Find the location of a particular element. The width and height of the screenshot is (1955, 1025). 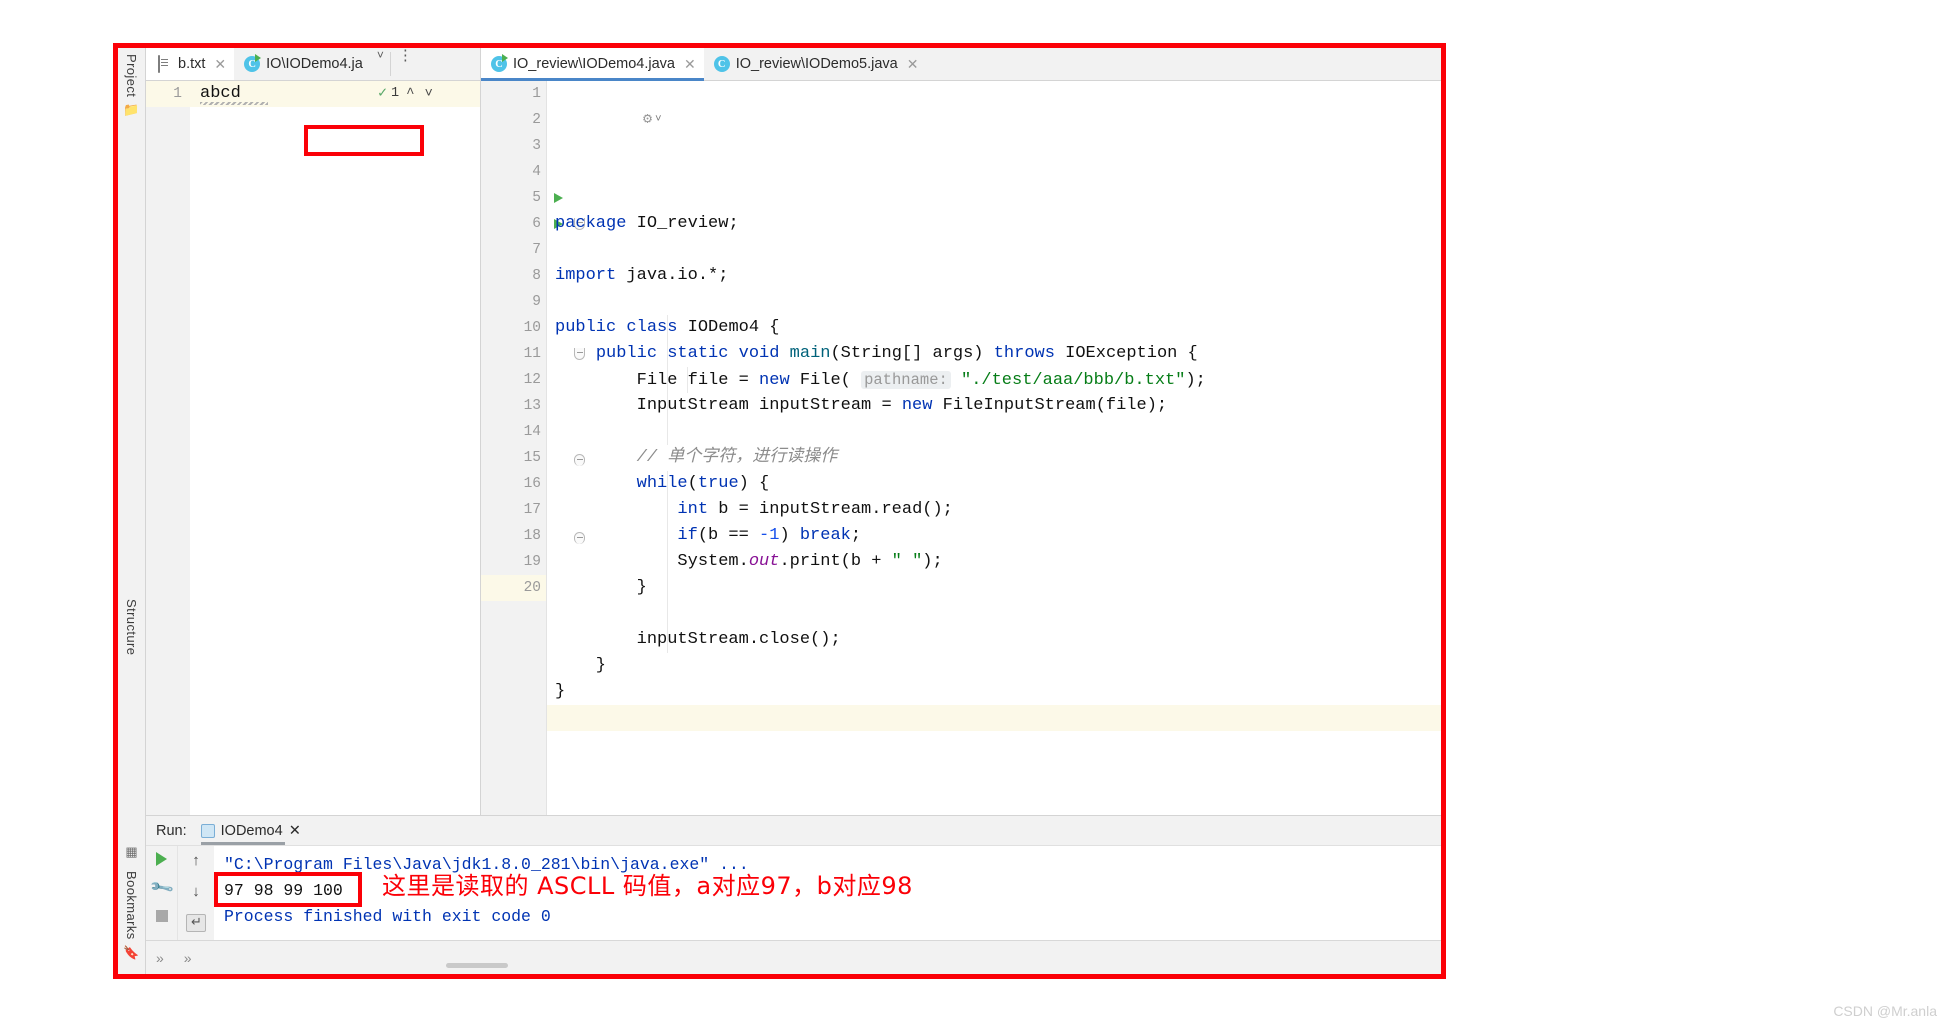

gutter-row: 18 is located at coordinates (533, 536).